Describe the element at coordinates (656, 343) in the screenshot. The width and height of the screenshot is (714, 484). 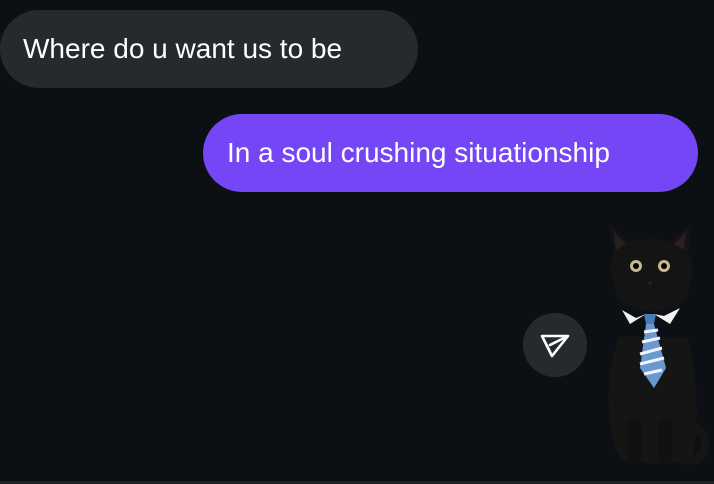
I see `cat-sticker` at that location.